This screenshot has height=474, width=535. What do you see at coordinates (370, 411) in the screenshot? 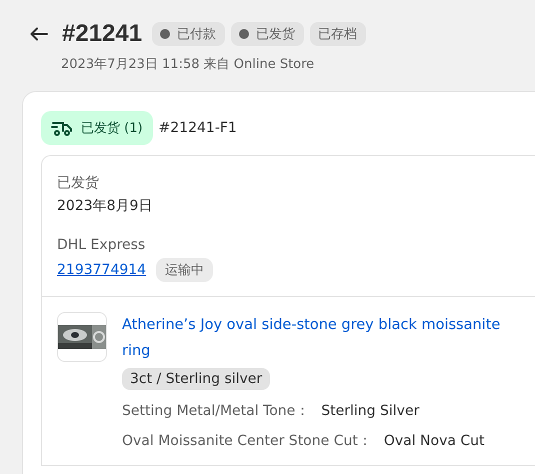
I see `property-value: Sterling Silver` at bounding box center [370, 411].